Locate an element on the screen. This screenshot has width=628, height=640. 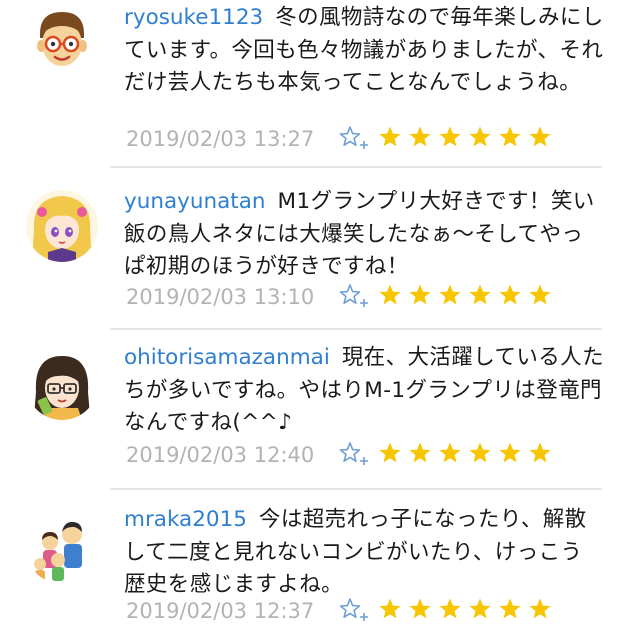
timestamp: 2019/02/03 13:10 is located at coordinates (220, 297).